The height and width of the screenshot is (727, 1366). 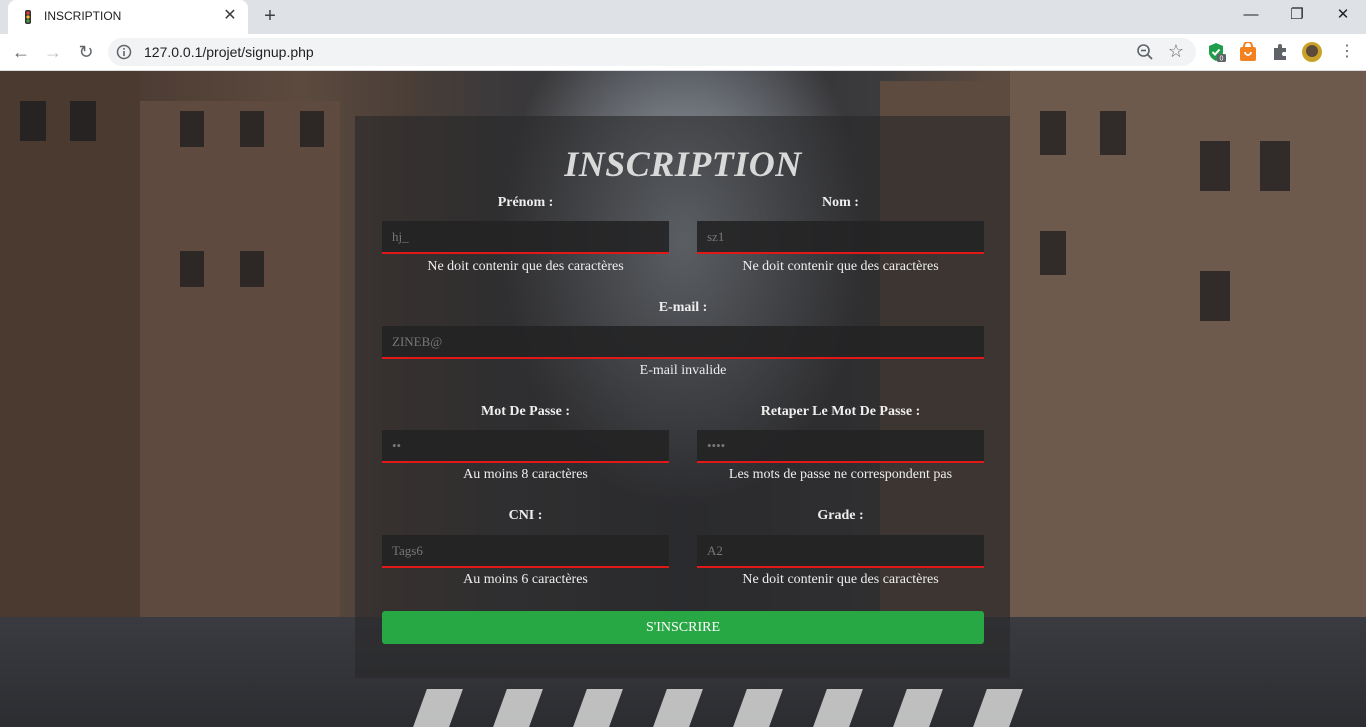 I want to click on password-confirm-error: Les mots de passe ne correspondent pas, so click(x=840, y=474).